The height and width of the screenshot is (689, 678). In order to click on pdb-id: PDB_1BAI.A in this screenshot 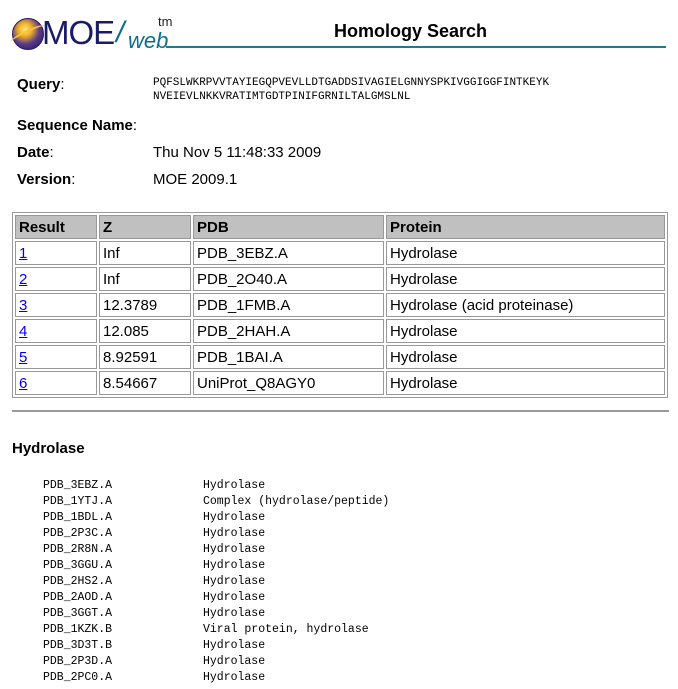, I will do `click(288, 357)`.